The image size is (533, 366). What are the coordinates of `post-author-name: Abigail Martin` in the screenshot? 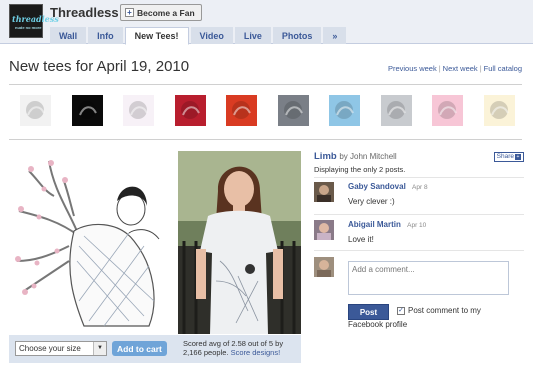 It's located at (374, 224).